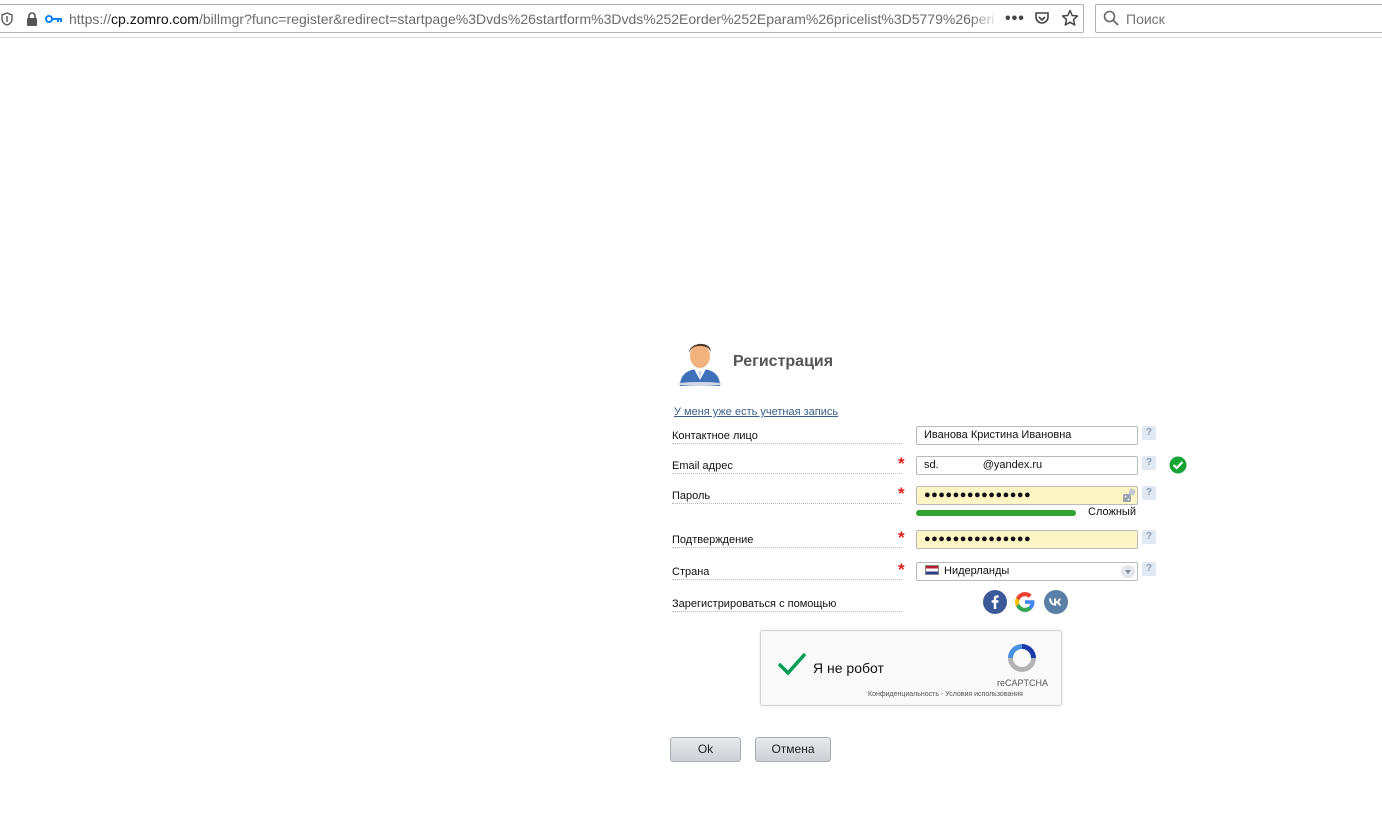 This screenshot has height=836, width=1382. Describe the element at coordinates (1128, 571) in the screenshot. I see `chevron-down-icon` at that location.